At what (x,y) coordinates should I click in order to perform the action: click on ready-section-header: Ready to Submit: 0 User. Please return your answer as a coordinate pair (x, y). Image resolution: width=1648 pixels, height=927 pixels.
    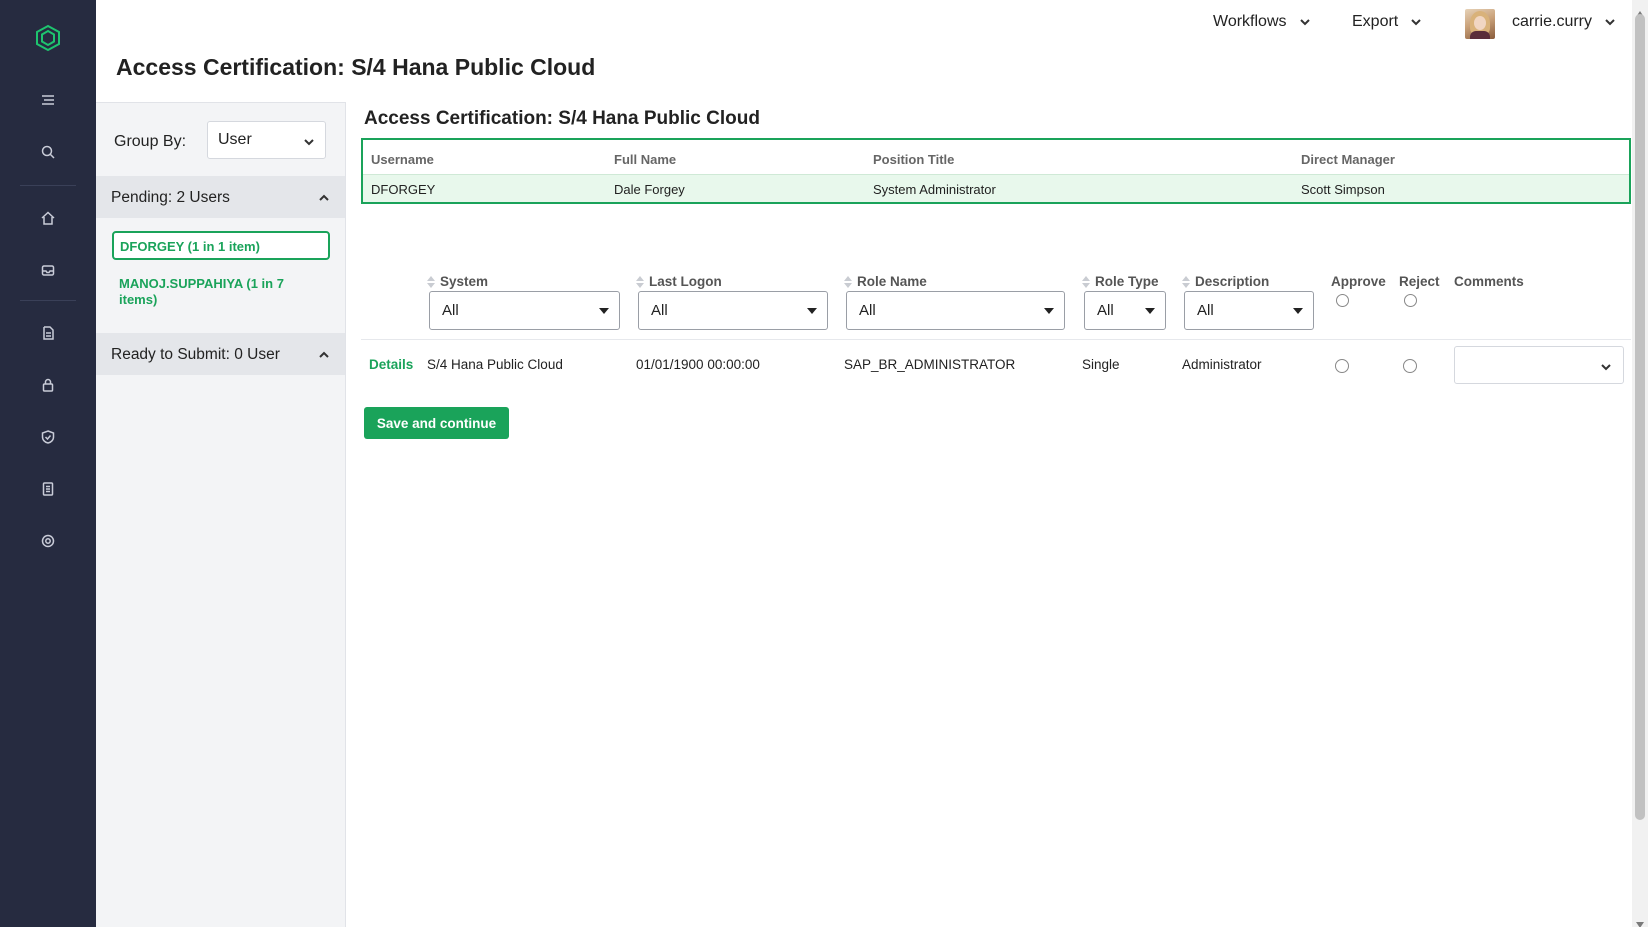
    Looking at the image, I should click on (220, 354).